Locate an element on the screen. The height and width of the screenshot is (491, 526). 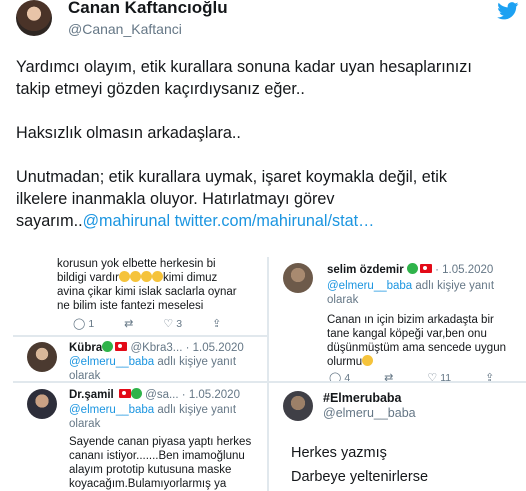
user-name: selim özdemir is located at coordinates (365, 270).